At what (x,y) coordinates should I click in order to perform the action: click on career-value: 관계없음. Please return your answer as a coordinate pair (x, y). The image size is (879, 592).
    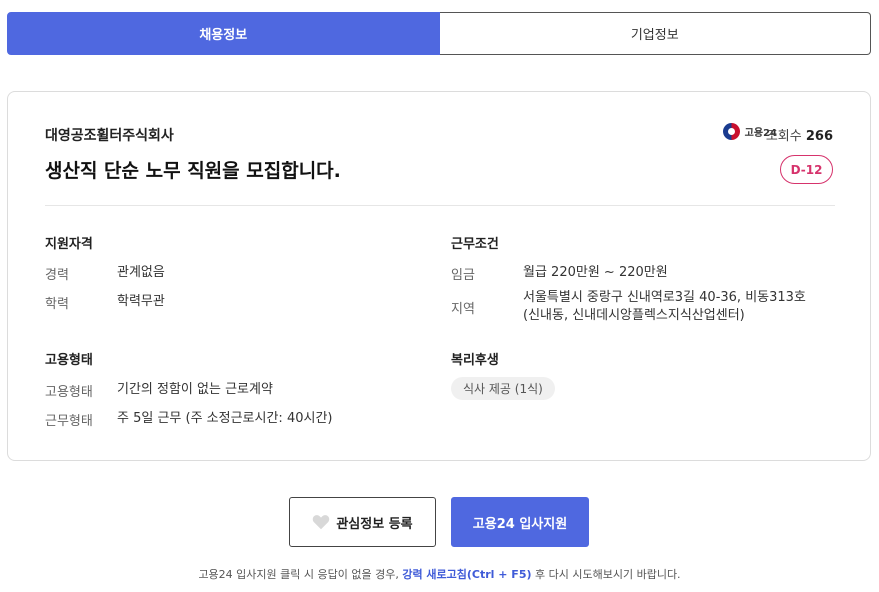
    Looking at the image, I should click on (141, 272).